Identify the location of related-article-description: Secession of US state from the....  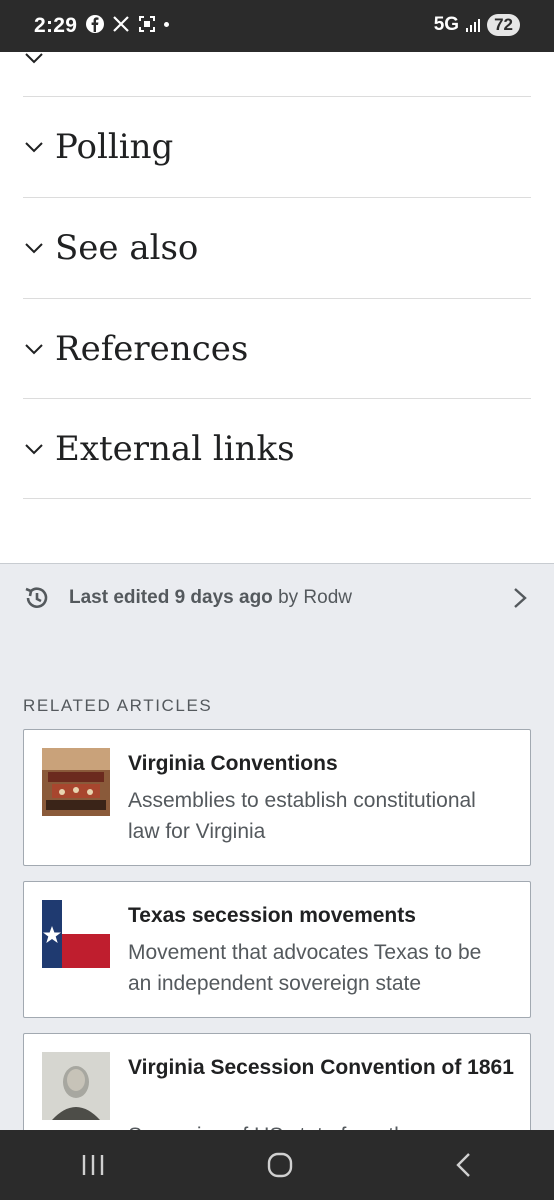
(318, 1125).